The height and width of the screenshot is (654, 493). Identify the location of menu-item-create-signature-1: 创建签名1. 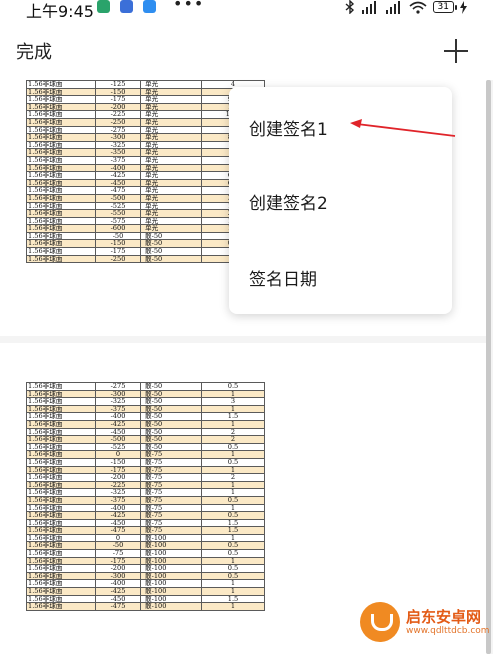
(288, 127).